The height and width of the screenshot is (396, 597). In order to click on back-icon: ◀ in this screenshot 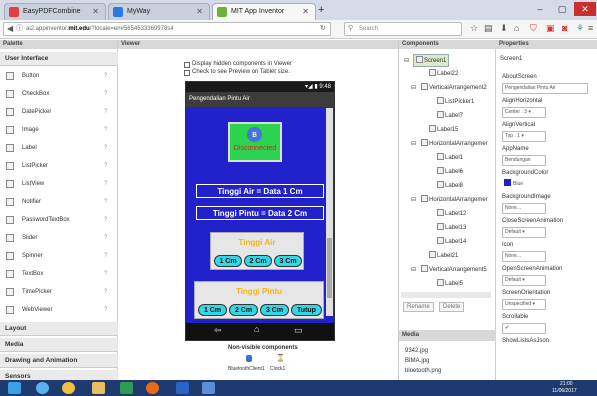, I will do `click(10, 29)`.